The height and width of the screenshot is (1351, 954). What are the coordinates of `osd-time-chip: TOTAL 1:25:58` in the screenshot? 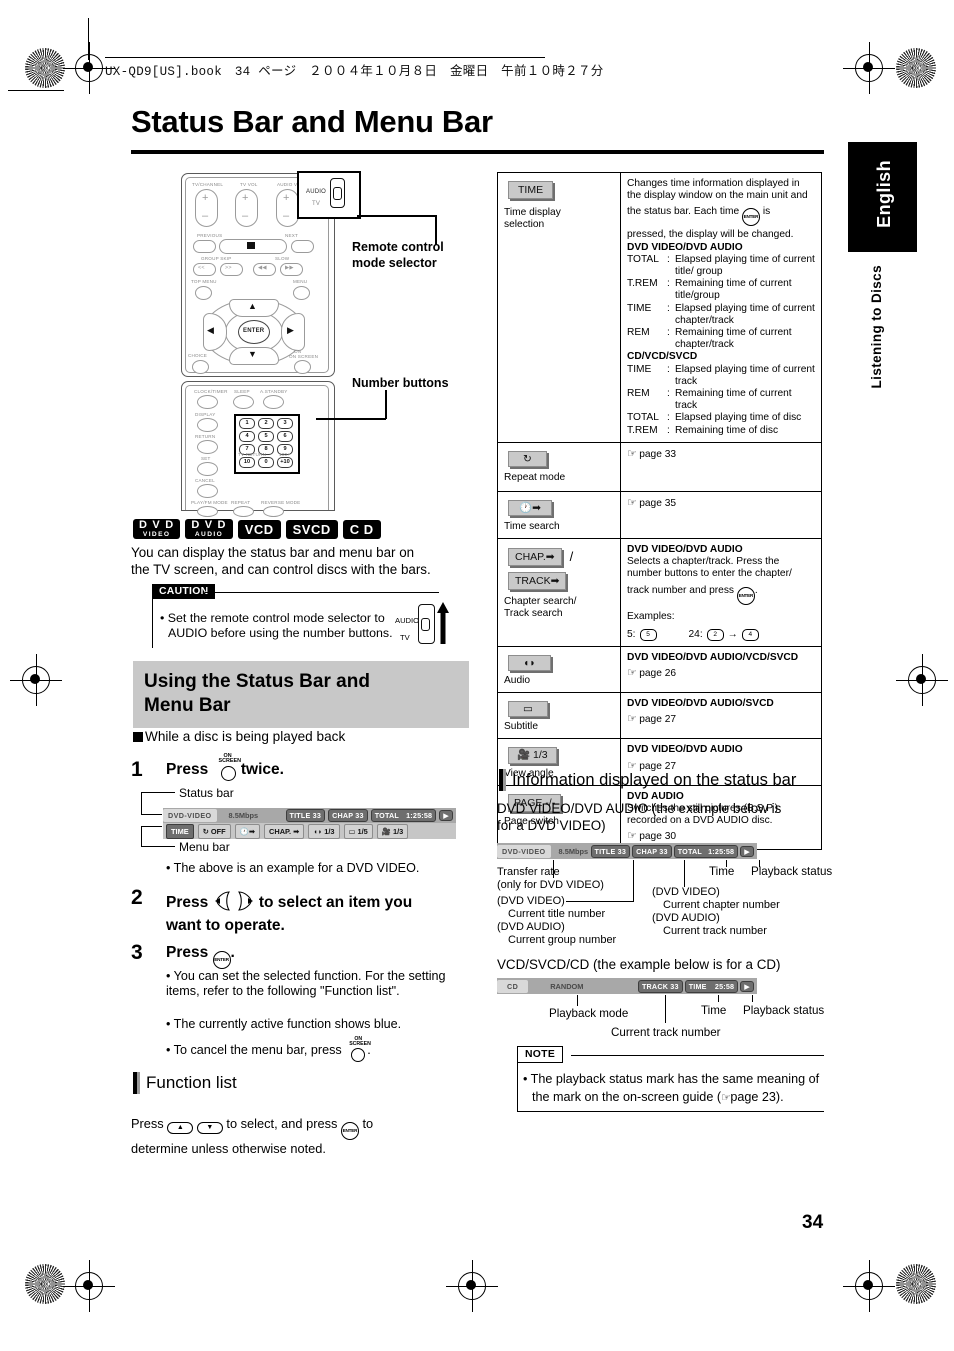 It's located at (403, 815).